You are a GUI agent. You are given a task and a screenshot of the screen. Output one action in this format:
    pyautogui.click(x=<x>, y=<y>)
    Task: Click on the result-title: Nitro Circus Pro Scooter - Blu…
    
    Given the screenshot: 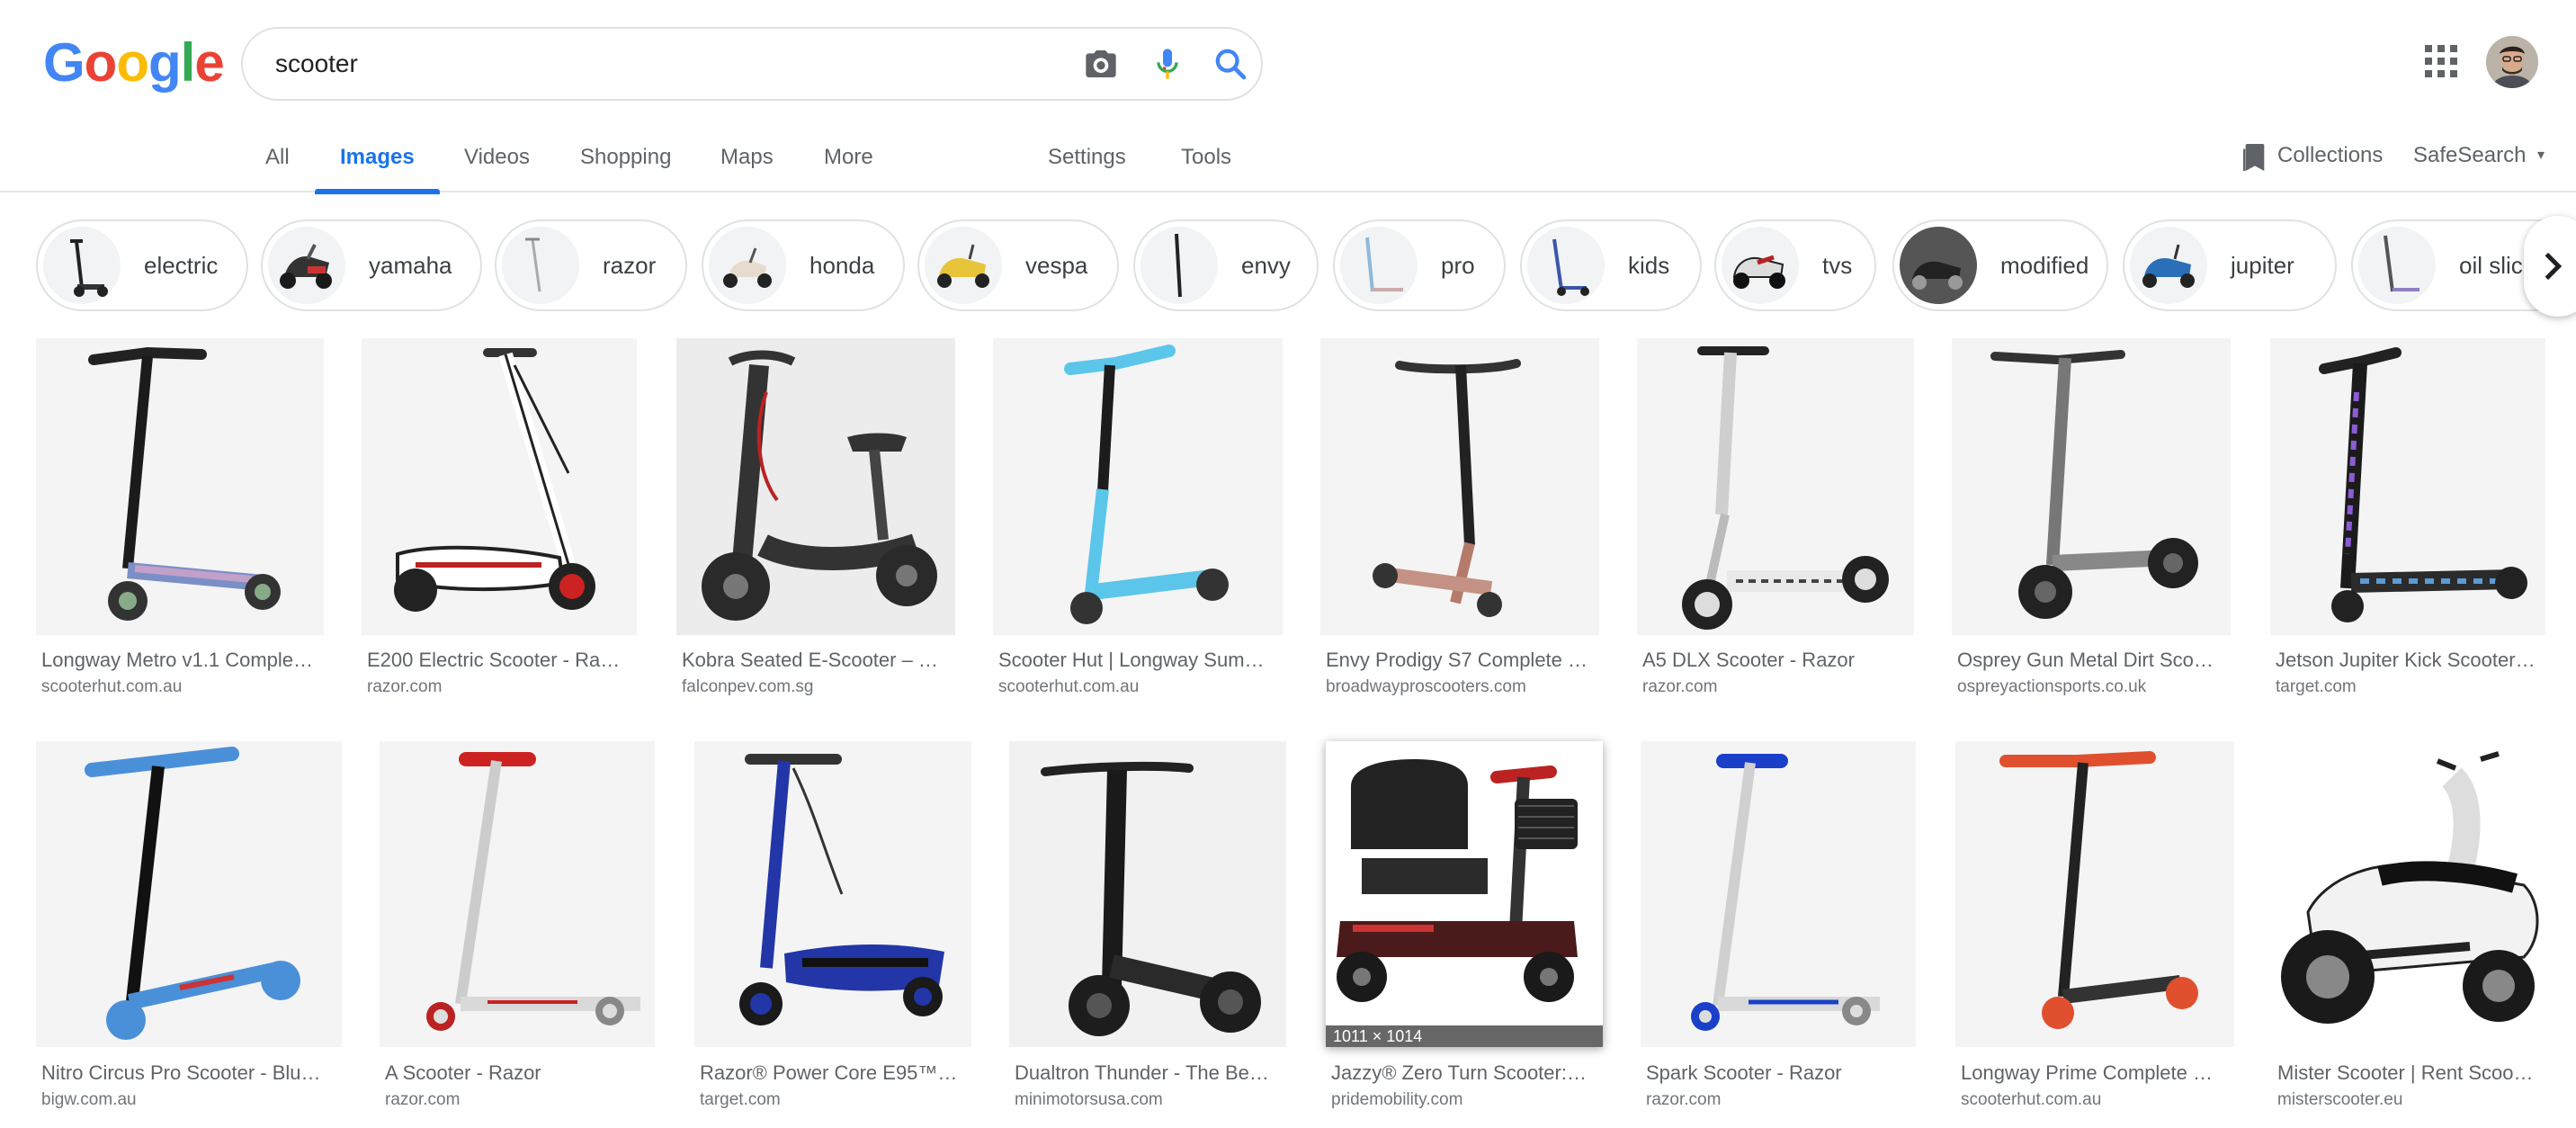 What is the action you would take?
    pyautogui.click(x=191, y=1073)
    